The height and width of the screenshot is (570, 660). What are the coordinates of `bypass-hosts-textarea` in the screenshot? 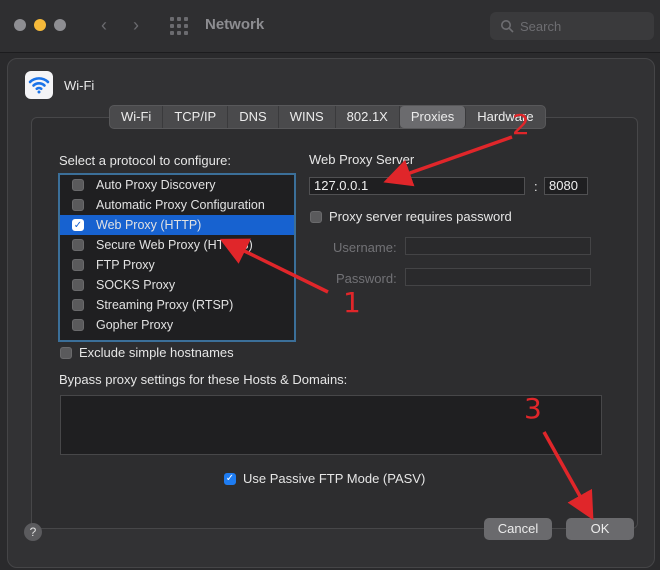 It's located at (331, 425).